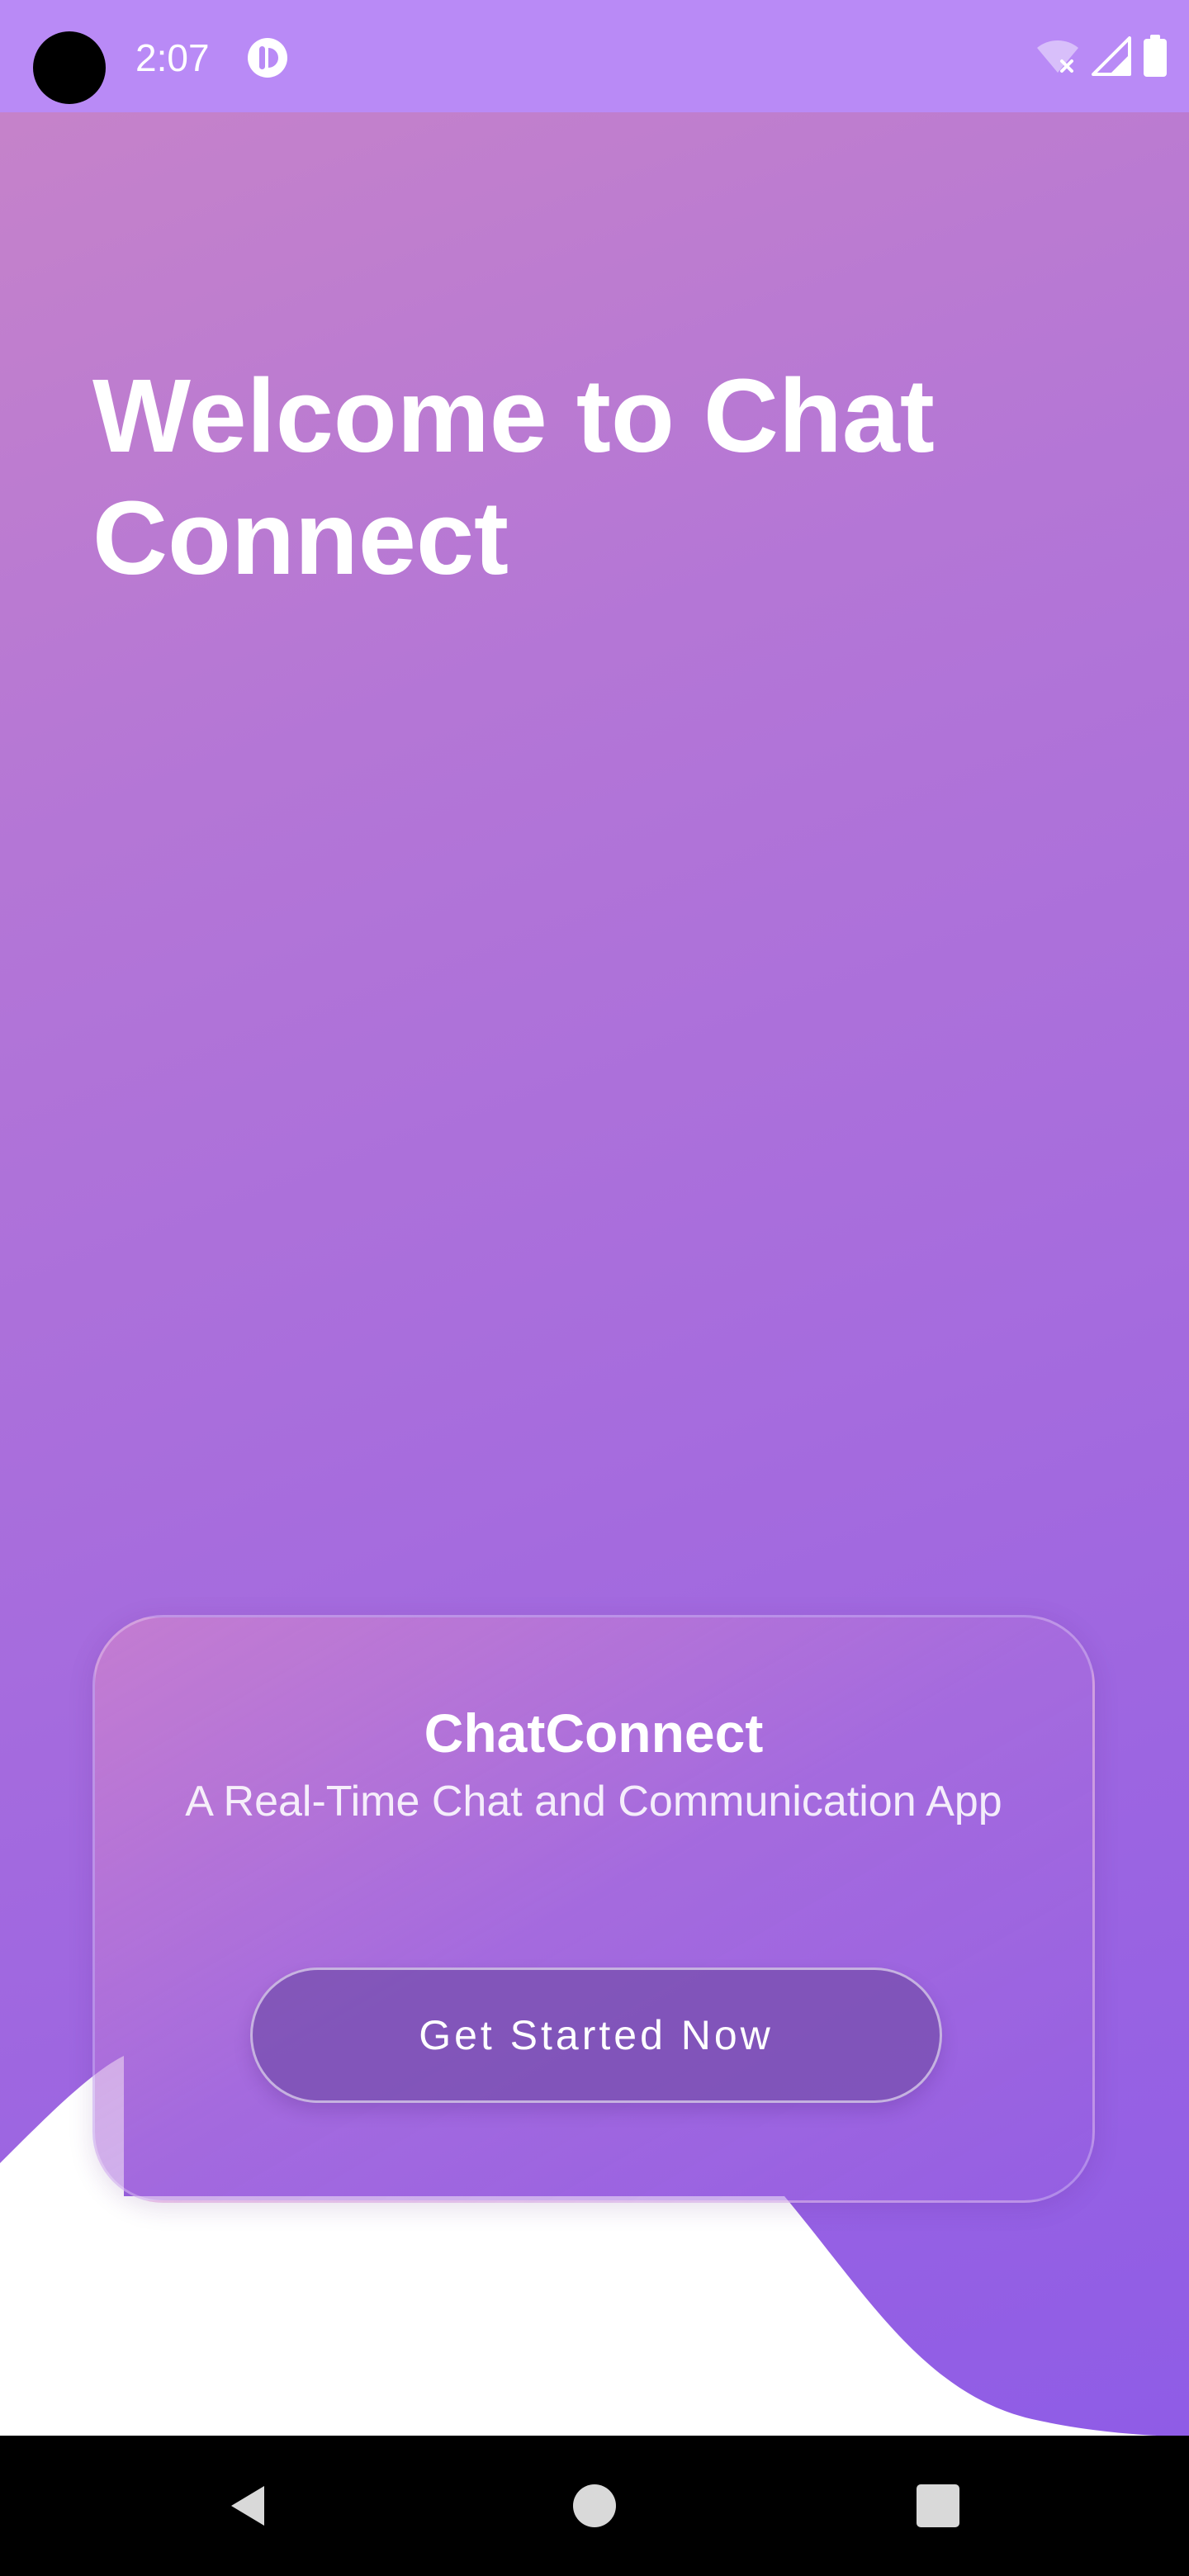 The image size is (1189, 2576). Describe the element at coordinates (594, 1733) in the screenshot. I see `card-title: ChatConnect` at that location.